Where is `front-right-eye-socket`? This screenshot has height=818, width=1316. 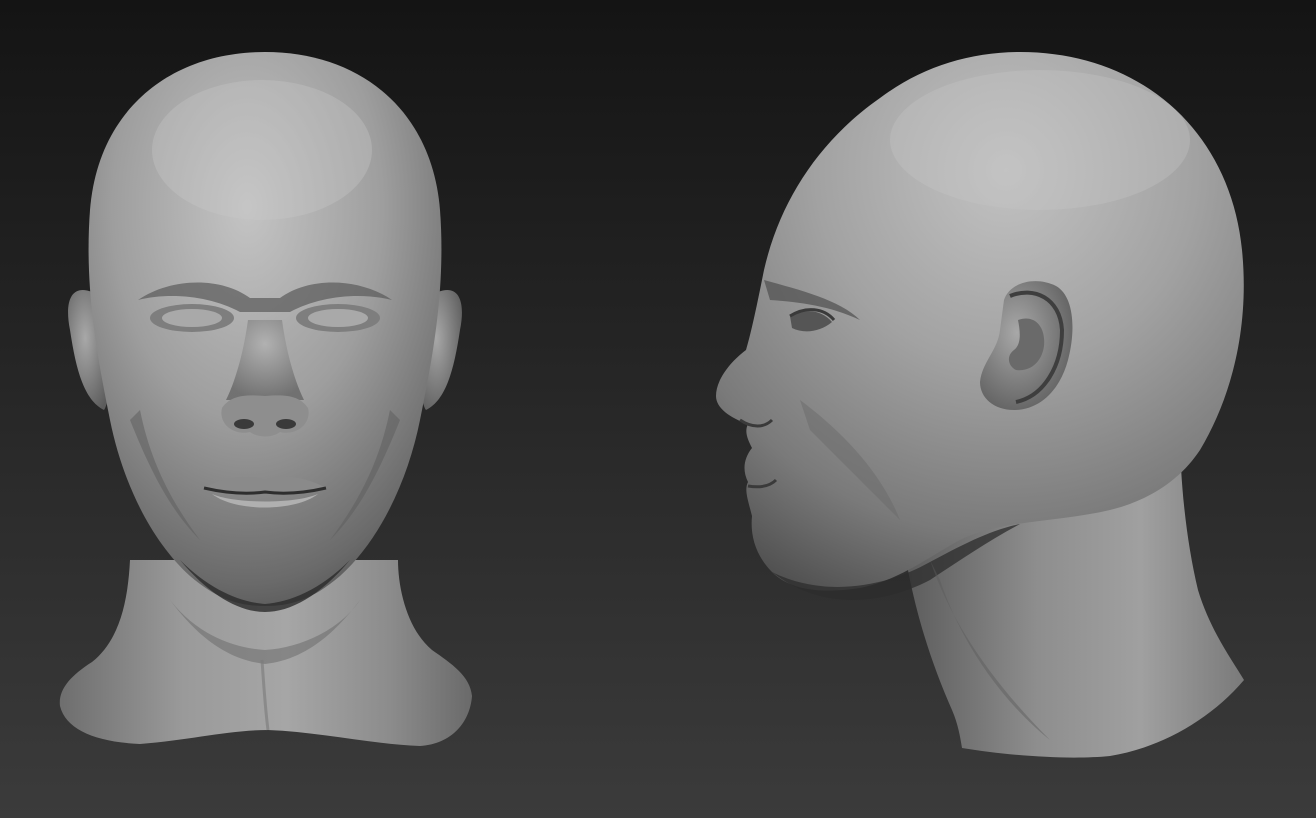
front-right-eye-socket is located at coordinates (338, 318).